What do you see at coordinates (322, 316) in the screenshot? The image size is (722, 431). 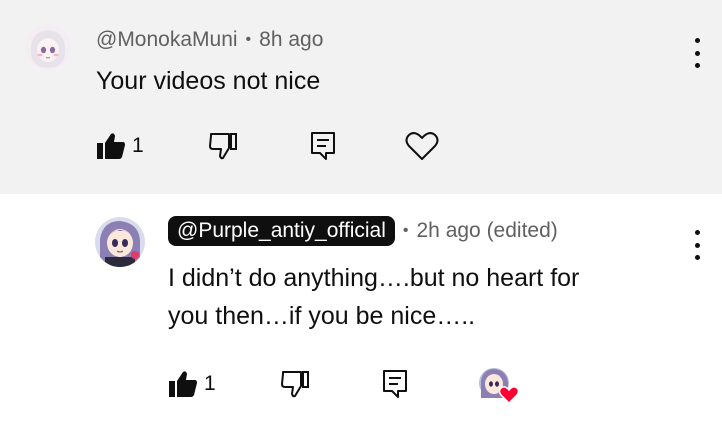 I see `reply-text-line: you then…if you be nice…..` at bounding box center [322, 316].